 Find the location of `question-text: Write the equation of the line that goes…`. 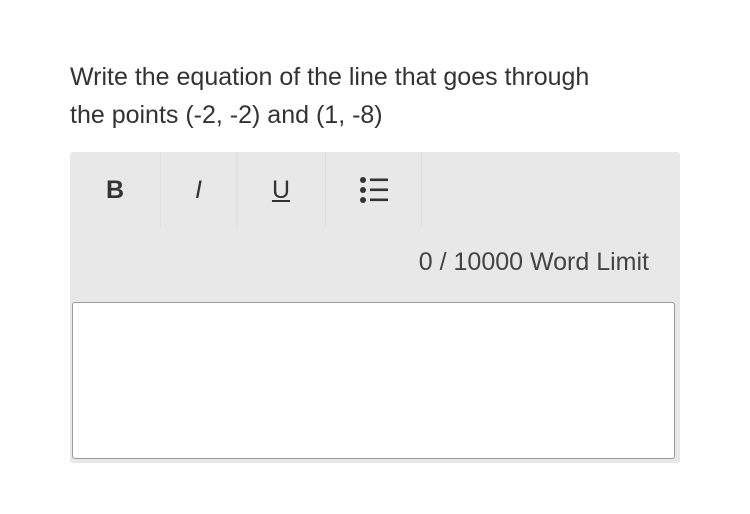

question-text: Write the equation of the line that goes… is located at coordinates (380, 96).